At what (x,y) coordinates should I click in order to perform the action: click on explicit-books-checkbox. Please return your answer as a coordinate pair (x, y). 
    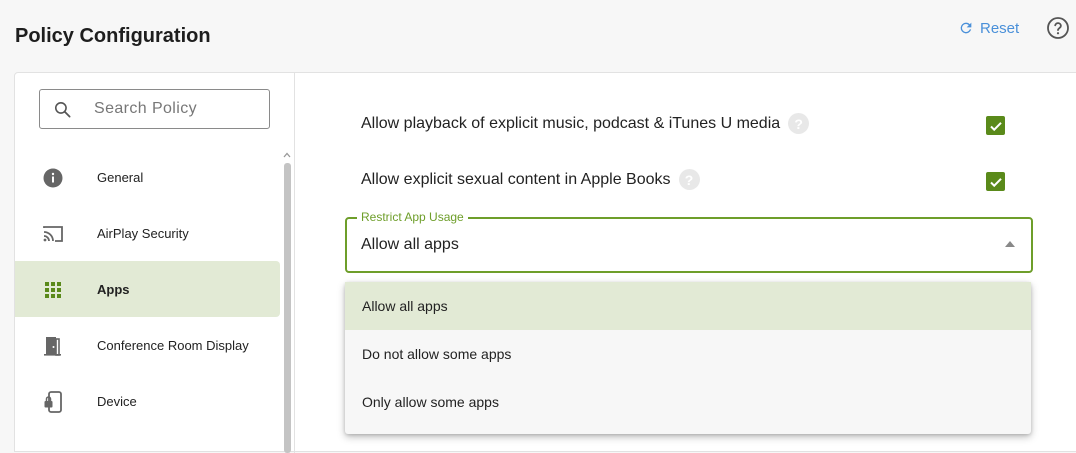
    Looking at the image, I should click on (995, 181).